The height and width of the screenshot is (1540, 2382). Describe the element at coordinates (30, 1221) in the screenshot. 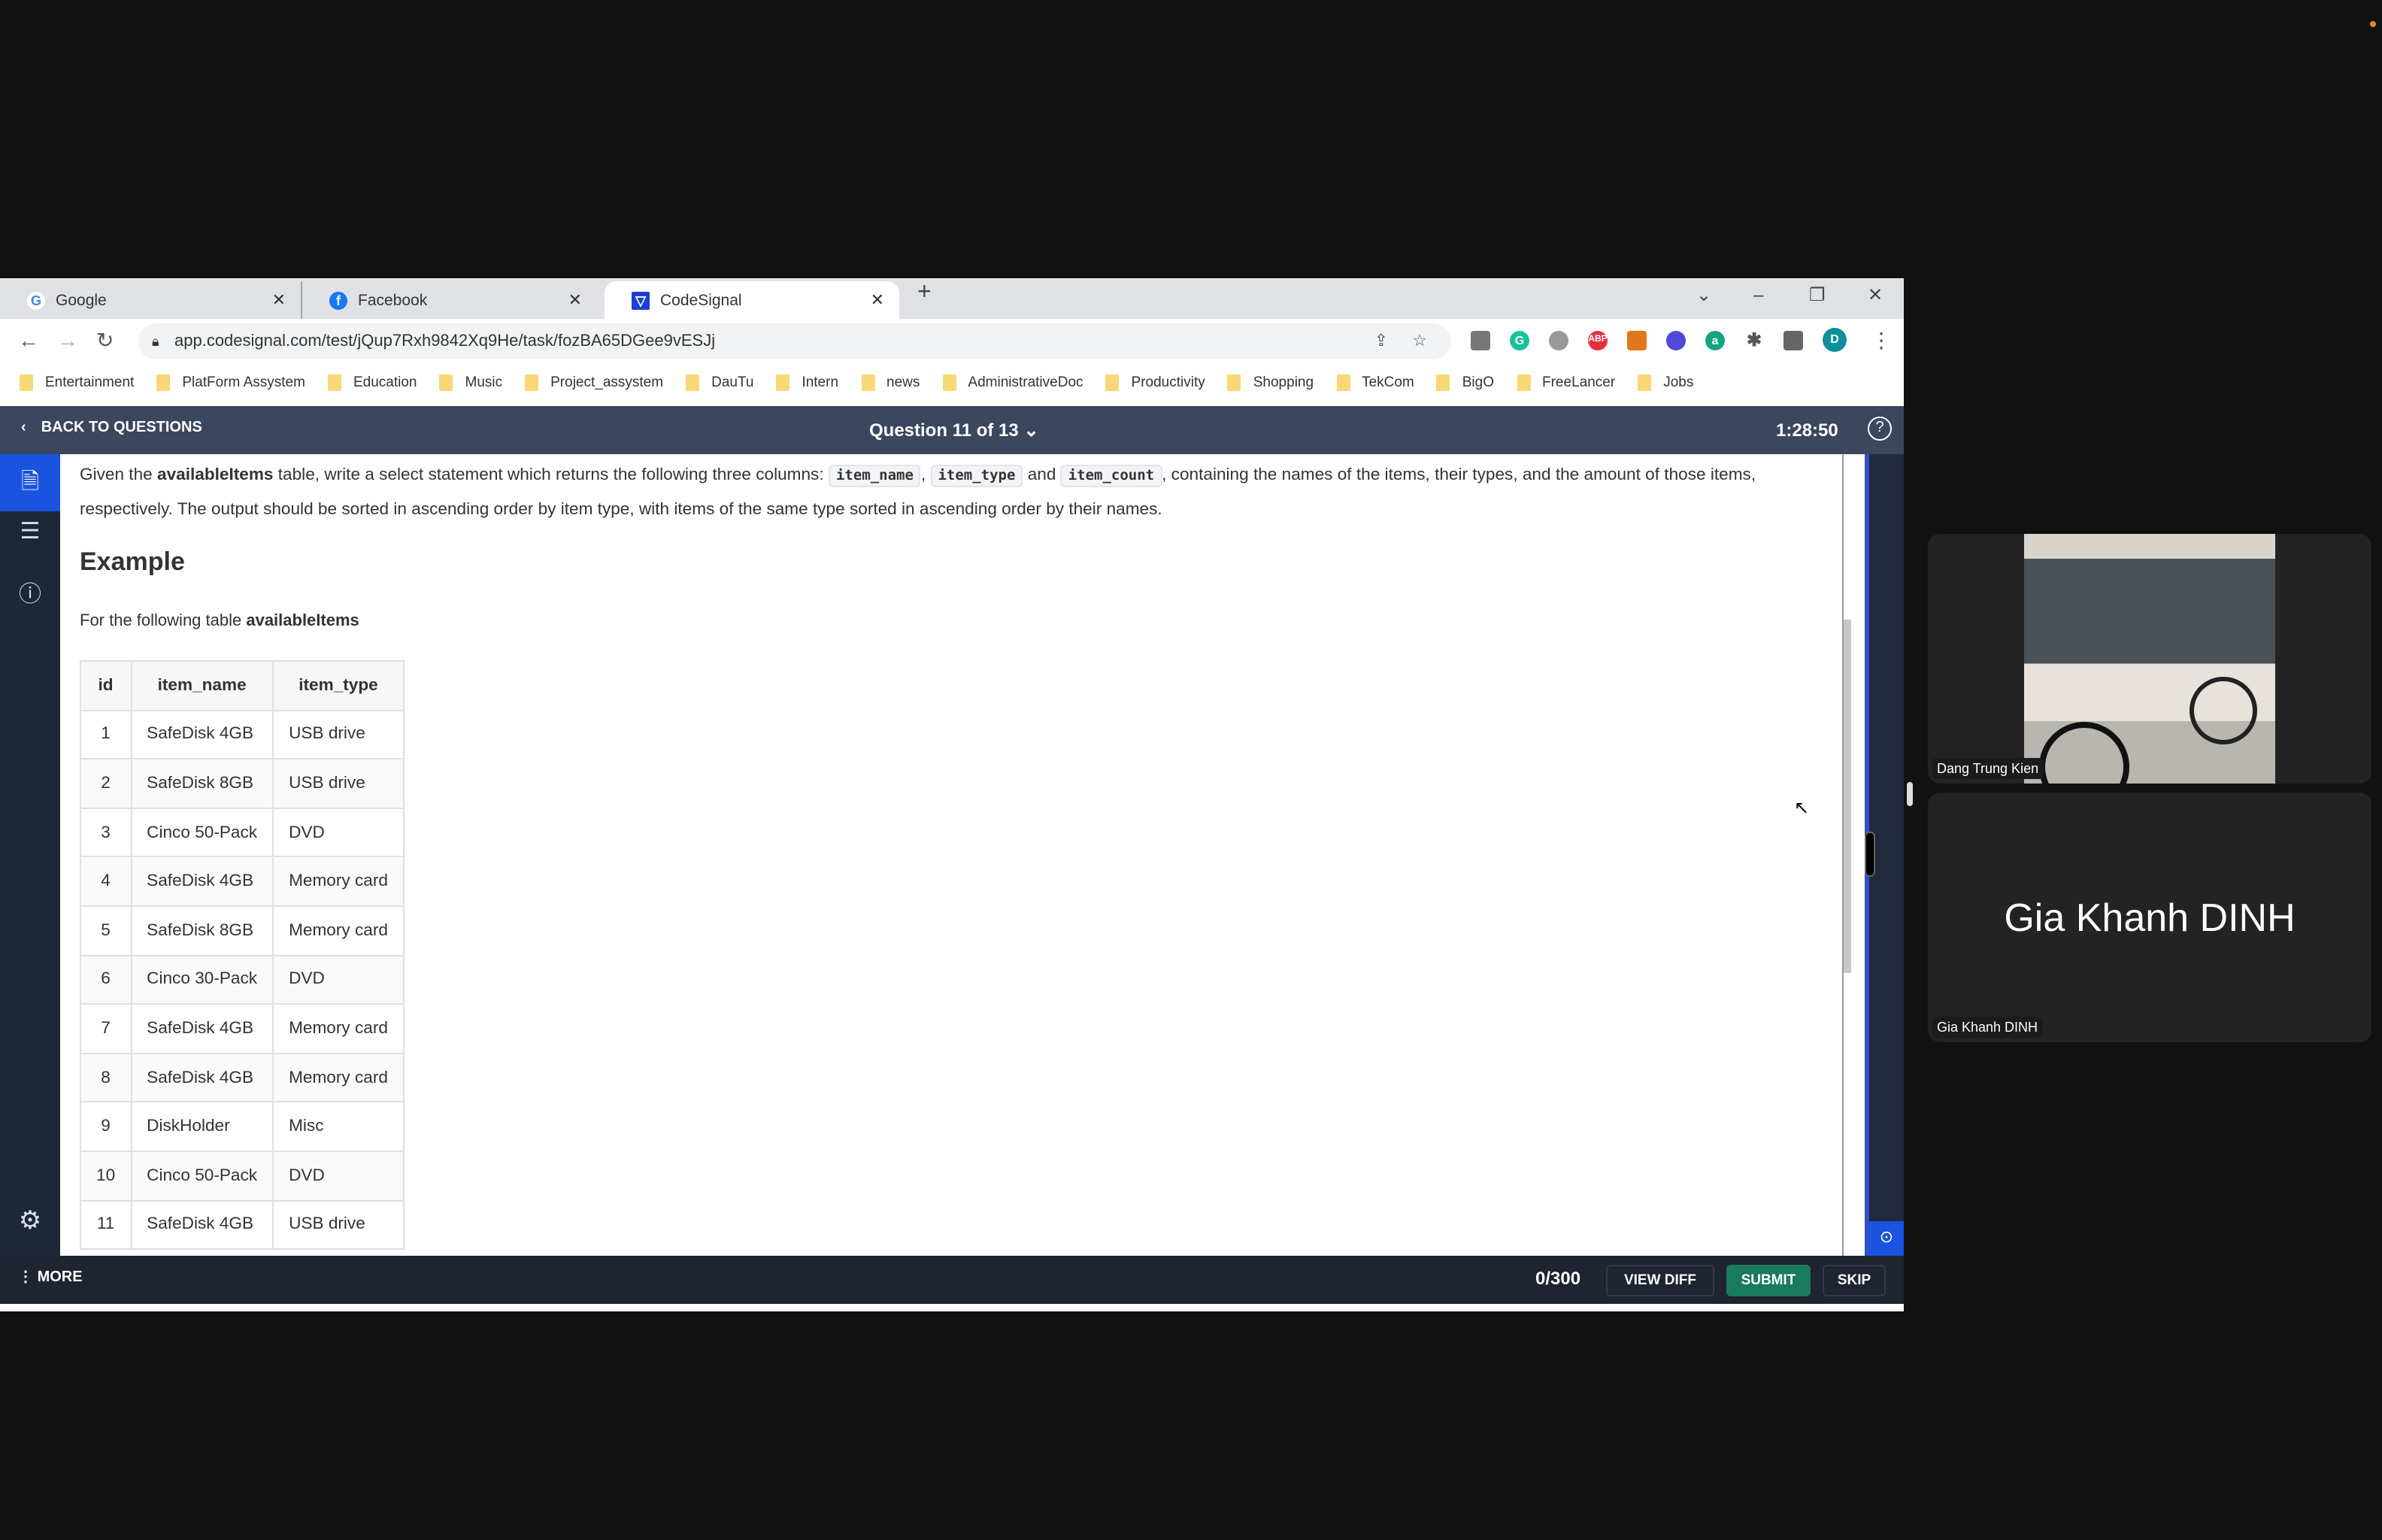

I see `settings-gear-icon: ⚙` at that location.